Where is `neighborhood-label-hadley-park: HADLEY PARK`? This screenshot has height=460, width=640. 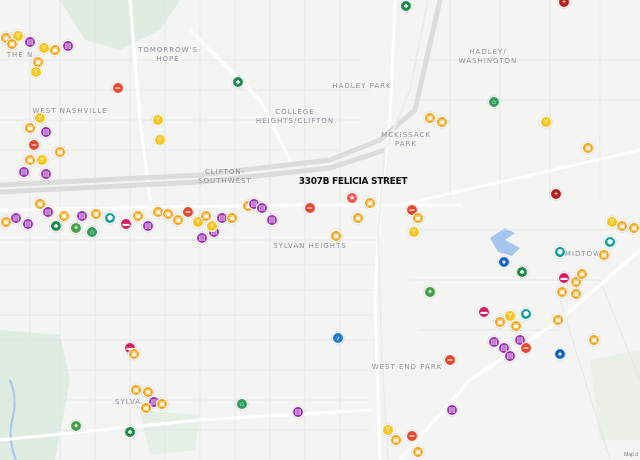
neighborhood-label-hadley-park: HADLEY PARK is located at coordinates (361, 86).